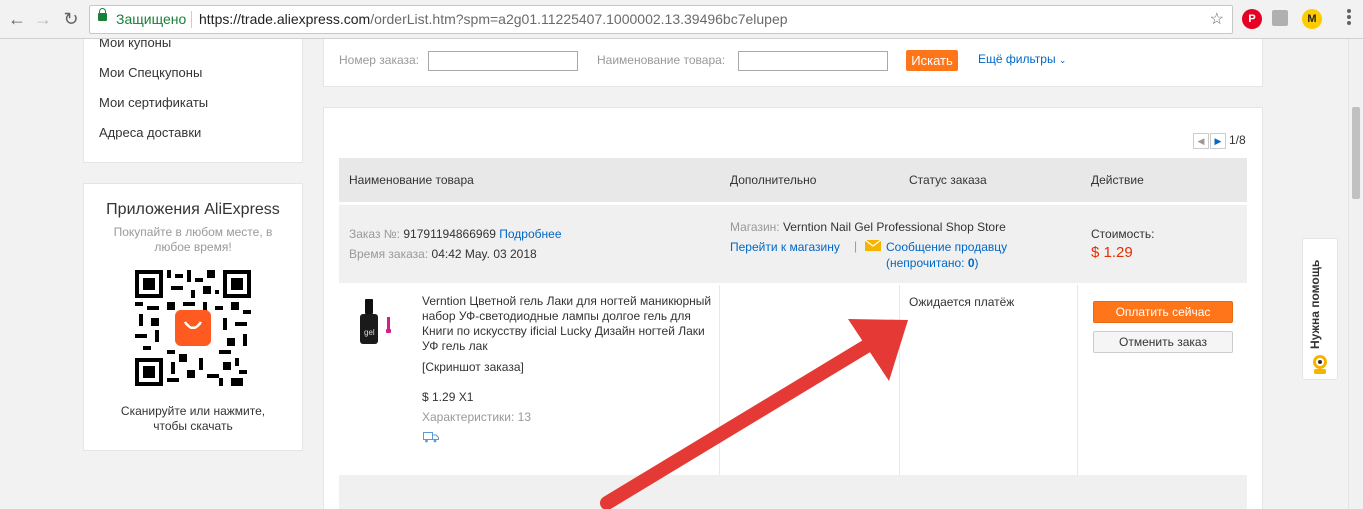  Describe the element at coordinates (473, 367) in the screenshot. I see `order-screenshot-link: [Скриншот заказа]` at that location.